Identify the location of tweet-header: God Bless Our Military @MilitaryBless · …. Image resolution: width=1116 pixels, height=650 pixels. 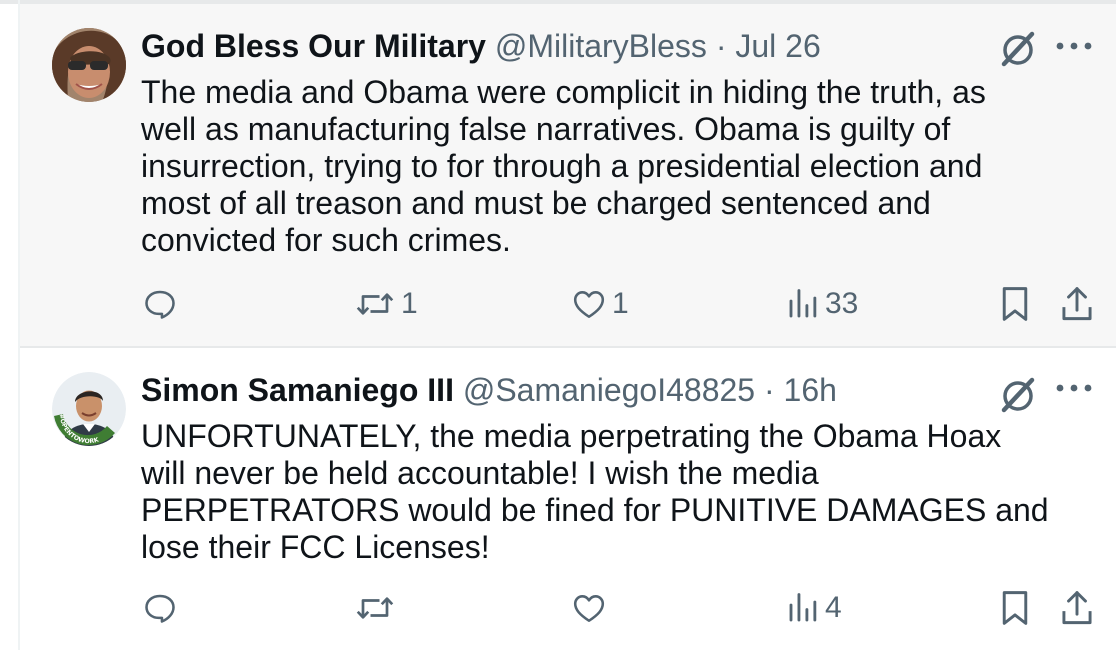
(573, 46).